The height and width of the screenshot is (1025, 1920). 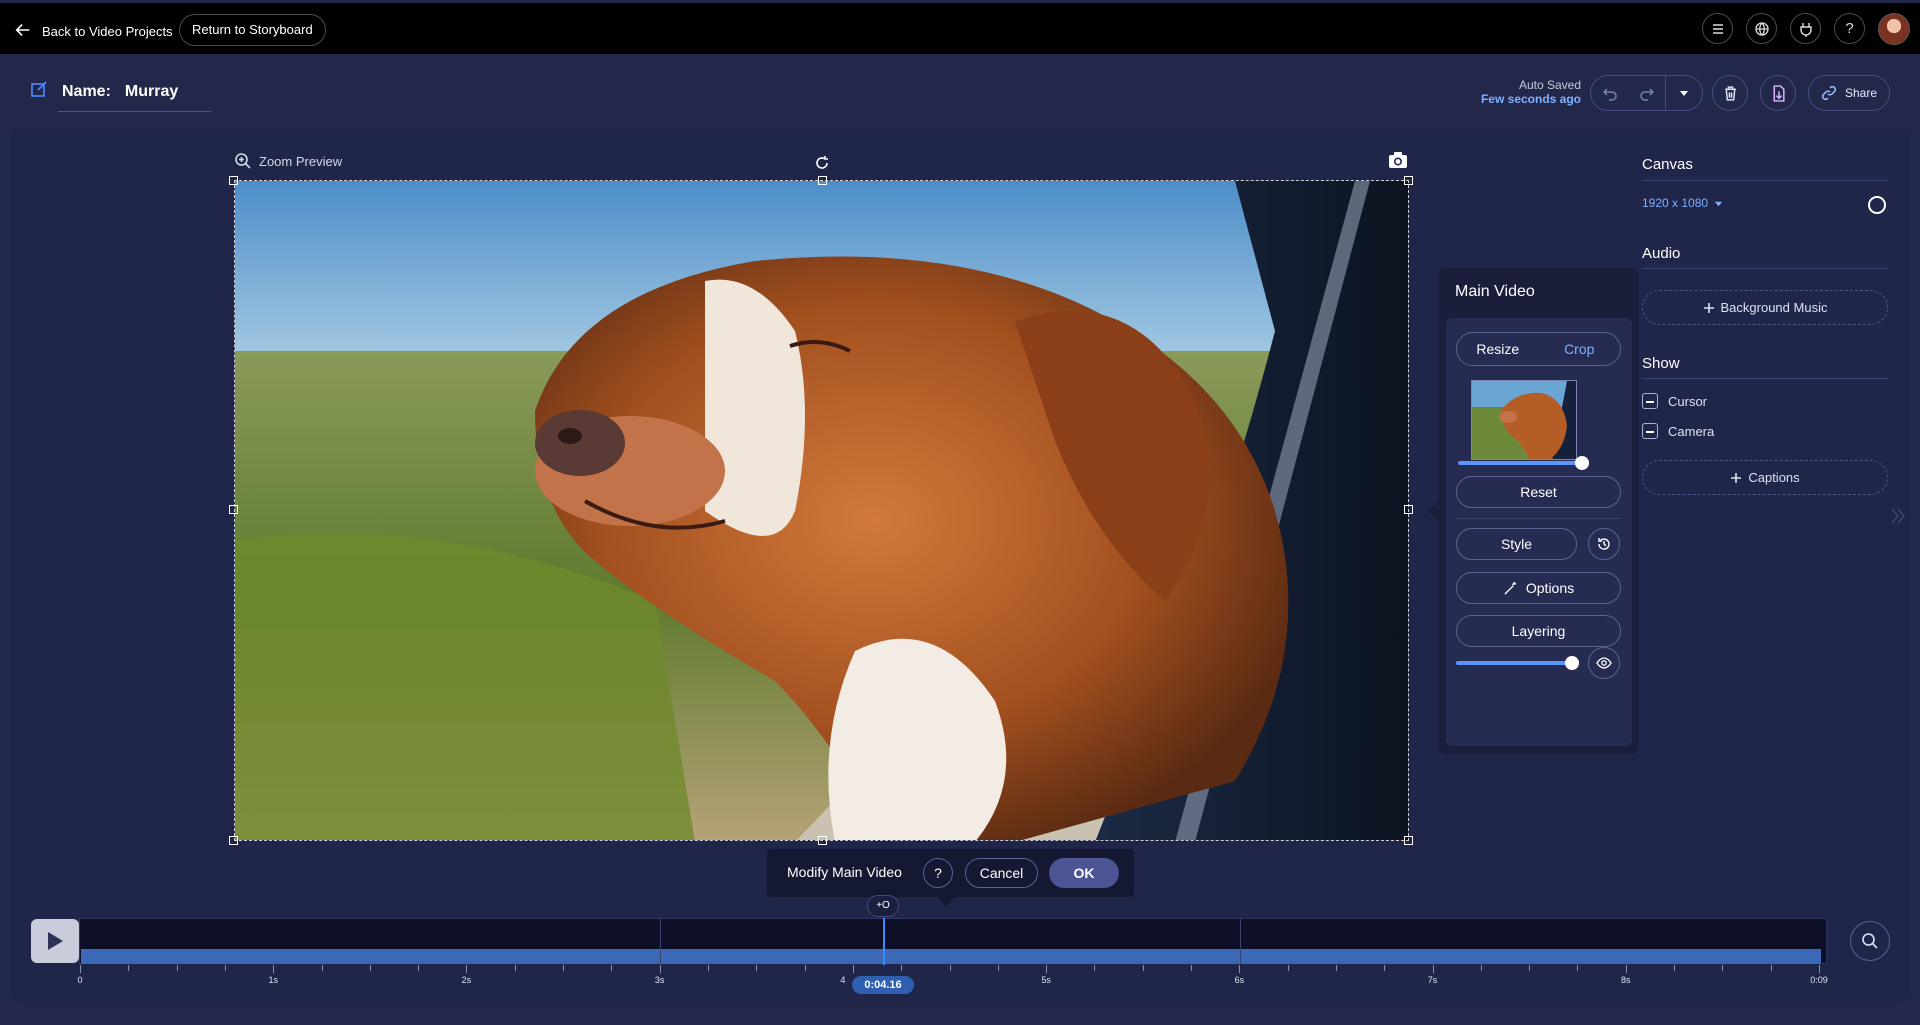 I want to click on style-button: Style, so click(x=1516, y=544).